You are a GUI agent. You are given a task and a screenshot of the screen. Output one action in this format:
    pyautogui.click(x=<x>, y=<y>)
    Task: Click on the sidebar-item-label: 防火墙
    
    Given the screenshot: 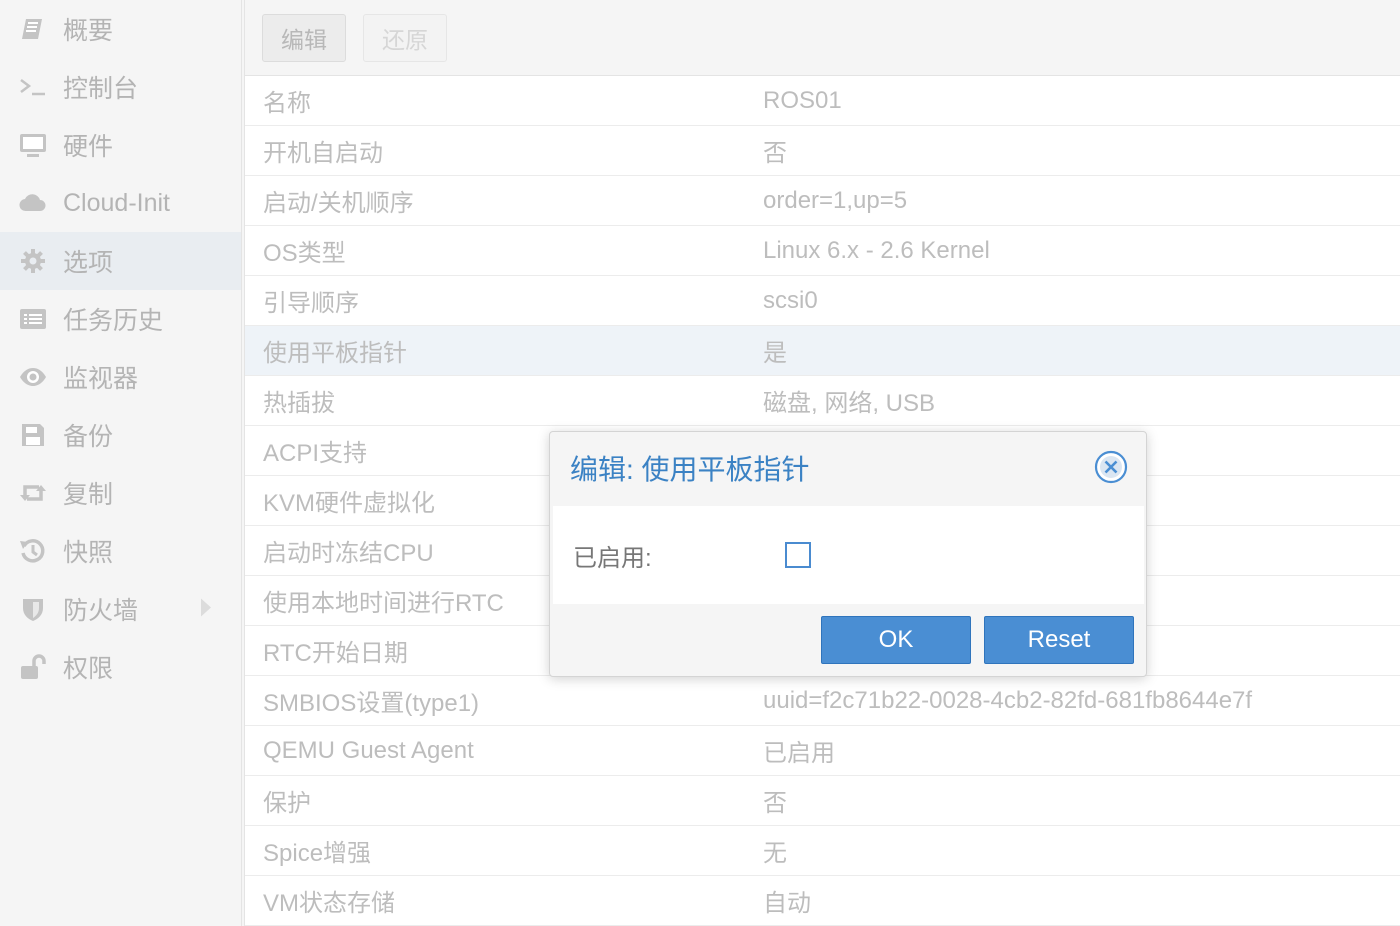 What is the action you would take?
    pyautogui.click(x=101, y=611)
    